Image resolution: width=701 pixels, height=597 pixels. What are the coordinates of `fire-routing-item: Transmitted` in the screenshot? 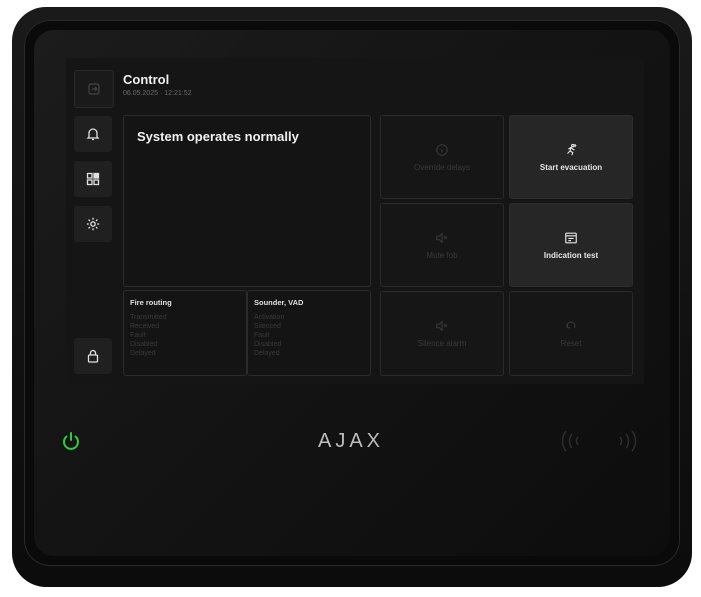 It's located at (148, 317).